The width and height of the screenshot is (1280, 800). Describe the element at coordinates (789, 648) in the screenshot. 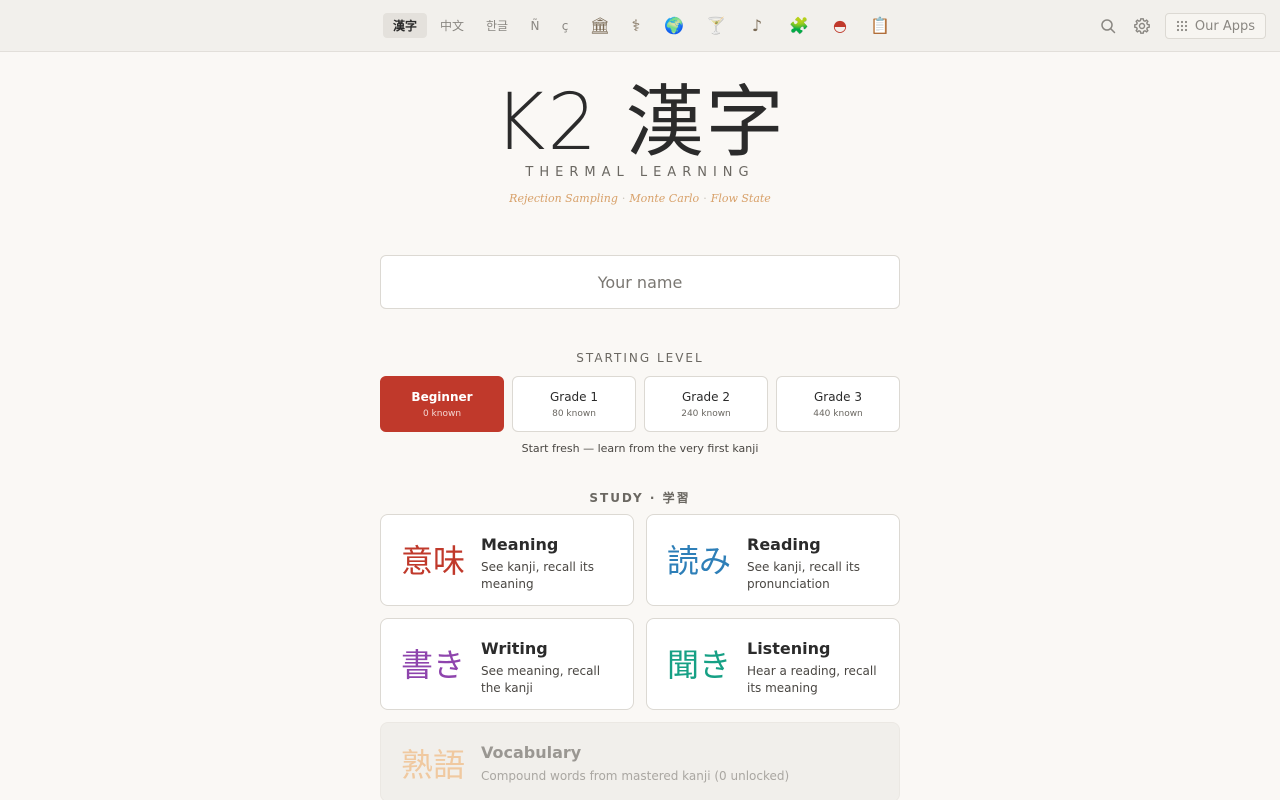

I see `card-title: Listening` at that location.